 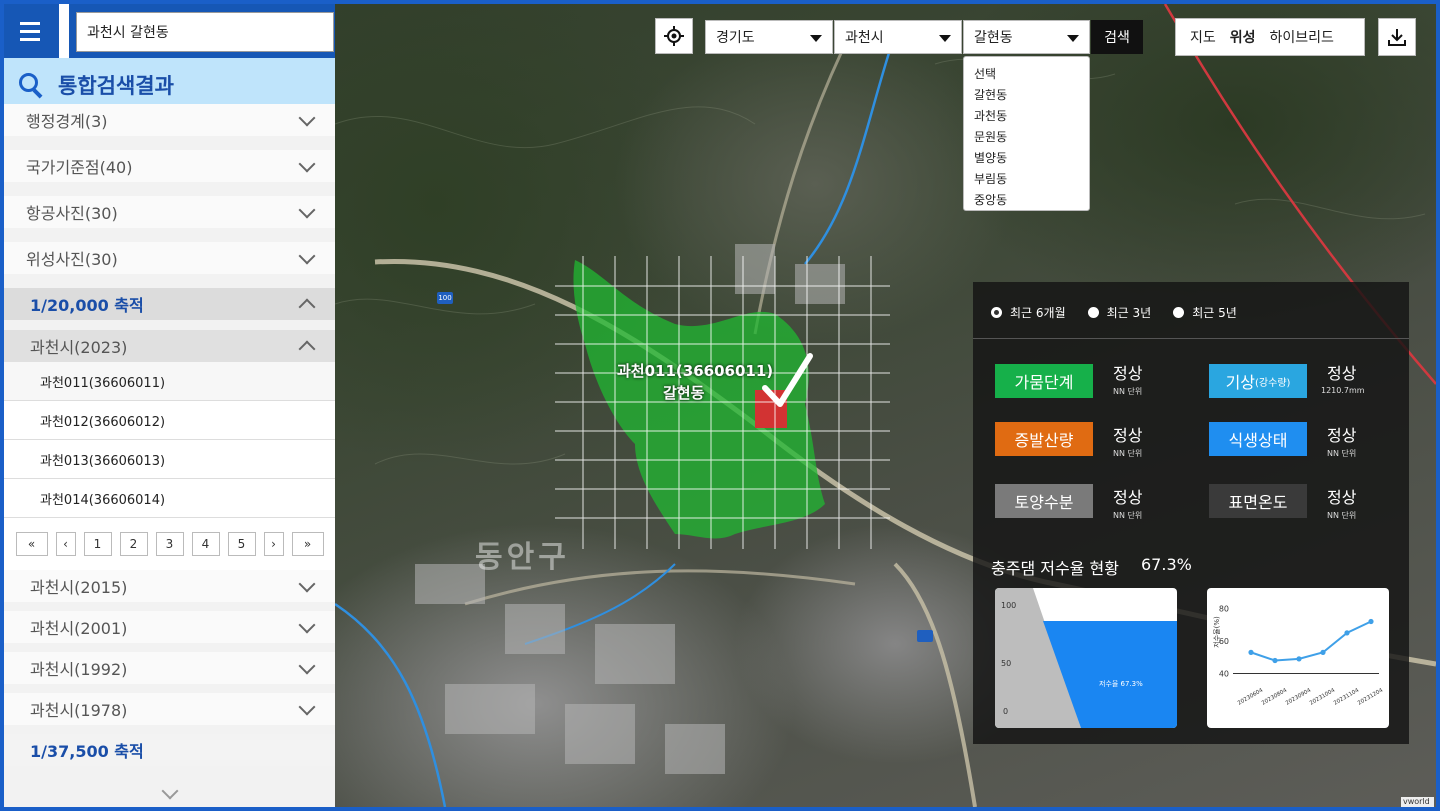 What do you see at coordinates (1299, 696) in the screenshot?
I see `chart-x-tick: 20230904` at bounding box center [1299, 696].